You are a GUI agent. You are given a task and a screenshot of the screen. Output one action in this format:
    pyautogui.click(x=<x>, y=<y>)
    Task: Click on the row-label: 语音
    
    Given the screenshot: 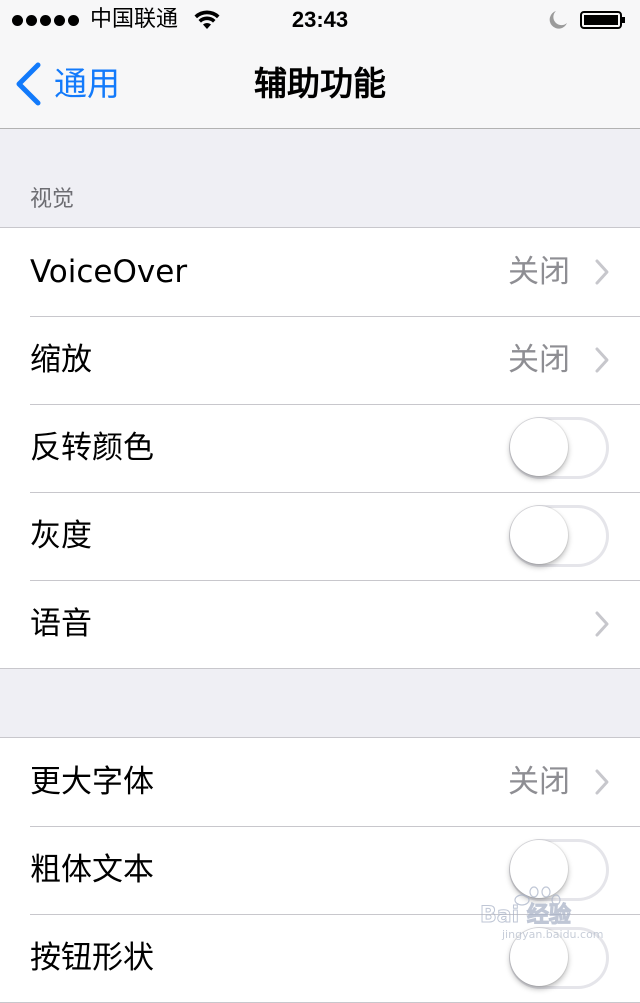 What is the action you would take?
    pyautogui.click(x=61, y=624)
    